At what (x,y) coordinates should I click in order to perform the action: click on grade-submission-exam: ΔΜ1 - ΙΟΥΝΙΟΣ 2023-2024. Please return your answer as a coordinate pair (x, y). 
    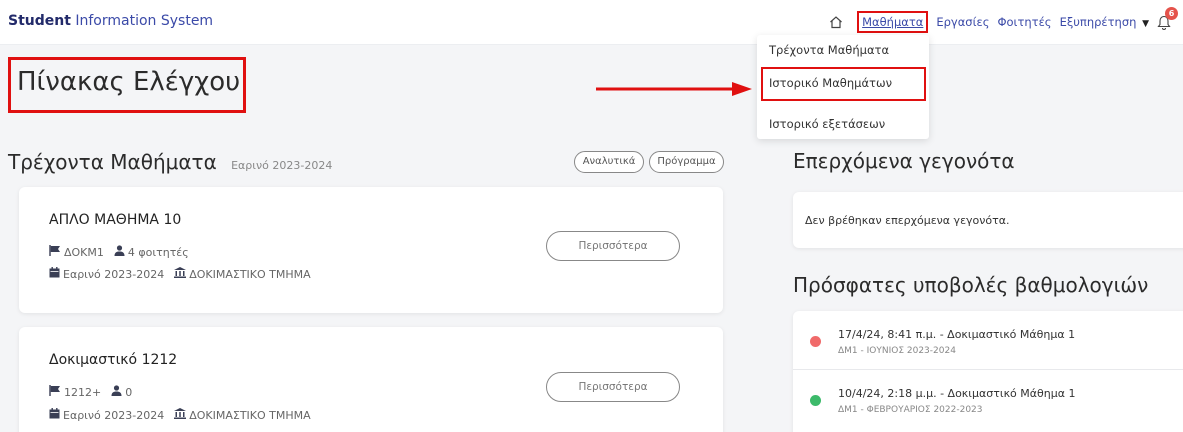
    Looking at the image, I should click on (897, 351).